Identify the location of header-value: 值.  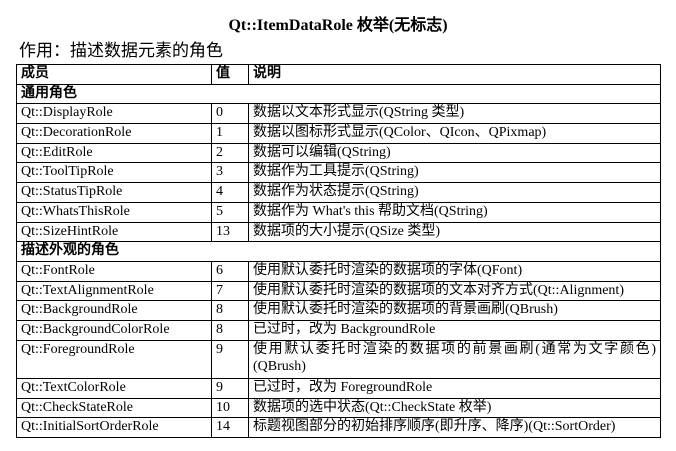
(230, 74).